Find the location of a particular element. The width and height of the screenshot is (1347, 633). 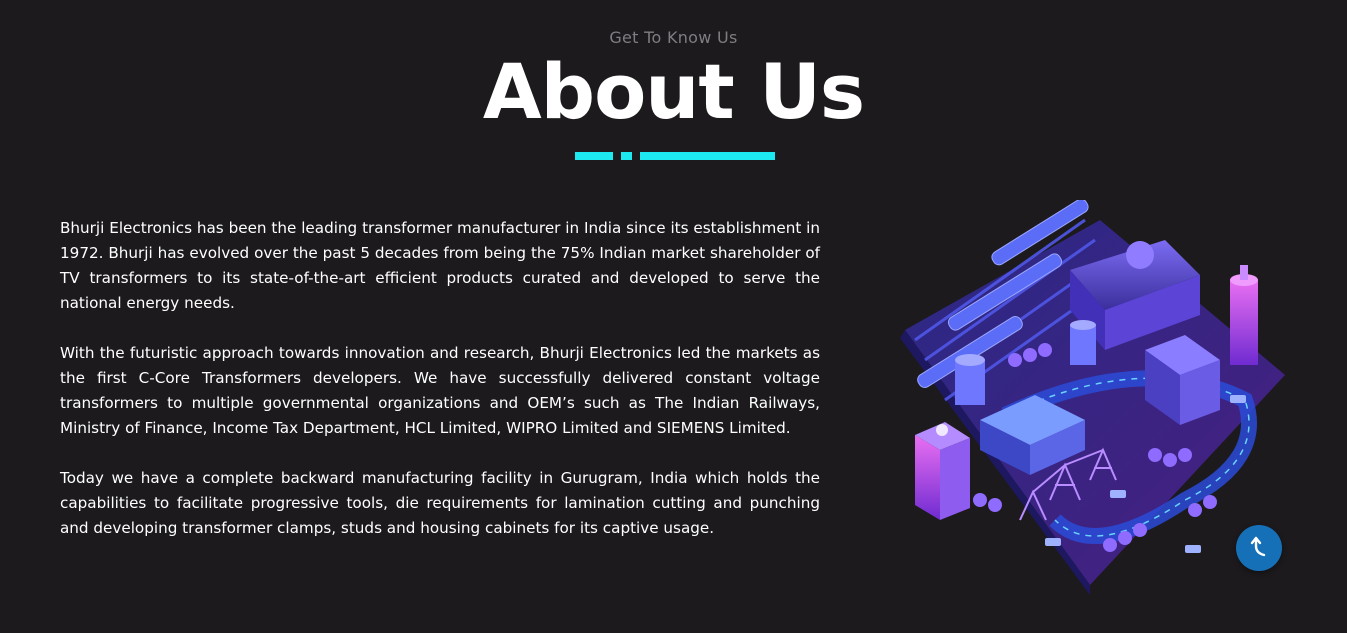

scroll-to-top-button is located at coordinates (1259, 548).